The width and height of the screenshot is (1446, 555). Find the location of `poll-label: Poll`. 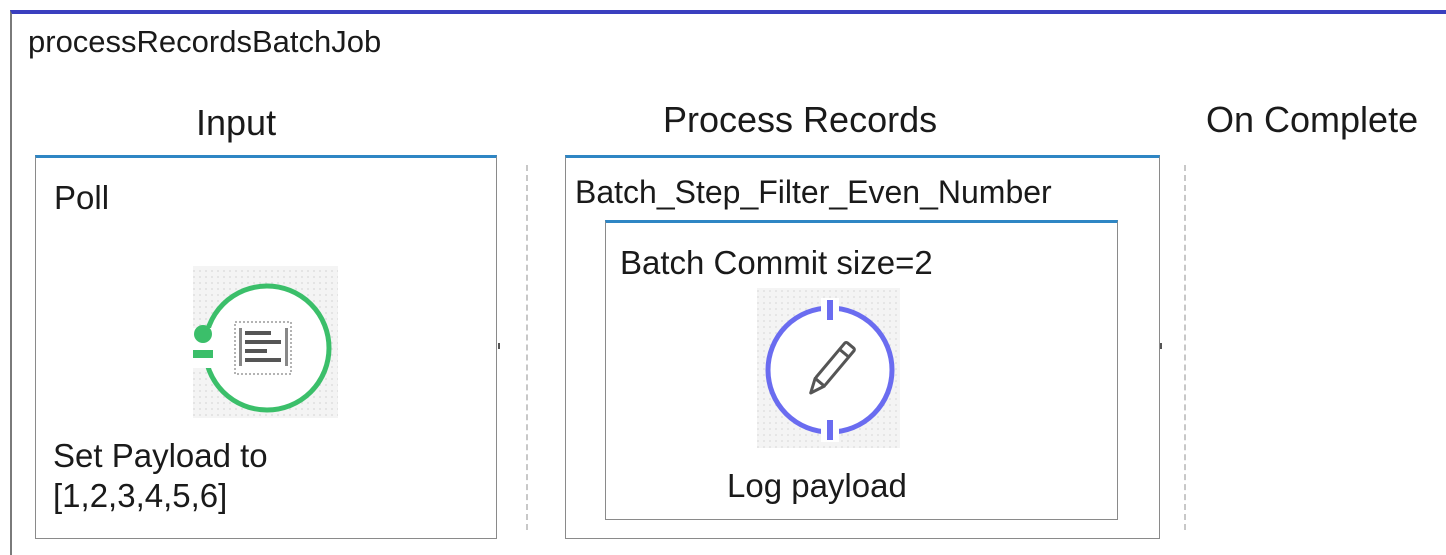

poll-label: Poll is located at coordinates (82, 197).